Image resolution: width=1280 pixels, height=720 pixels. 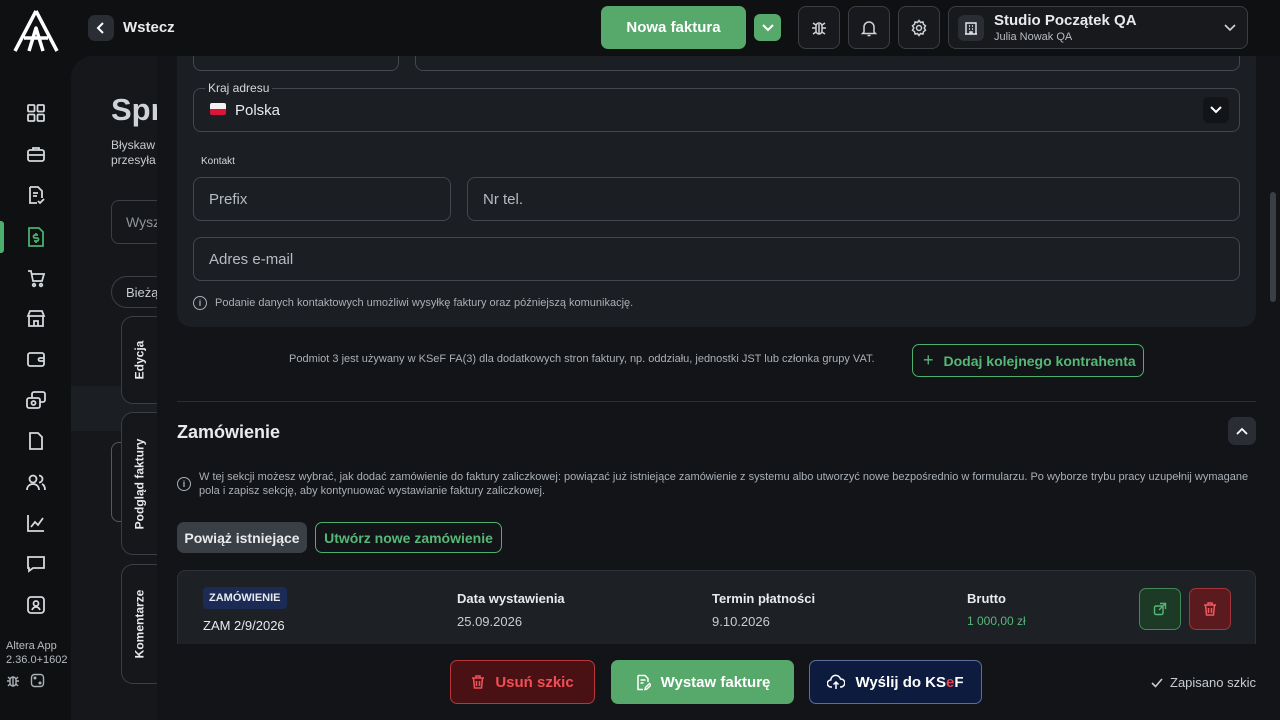 I want to click on delete-draft-button: Usuń szkic, so click(x=522, y=682).